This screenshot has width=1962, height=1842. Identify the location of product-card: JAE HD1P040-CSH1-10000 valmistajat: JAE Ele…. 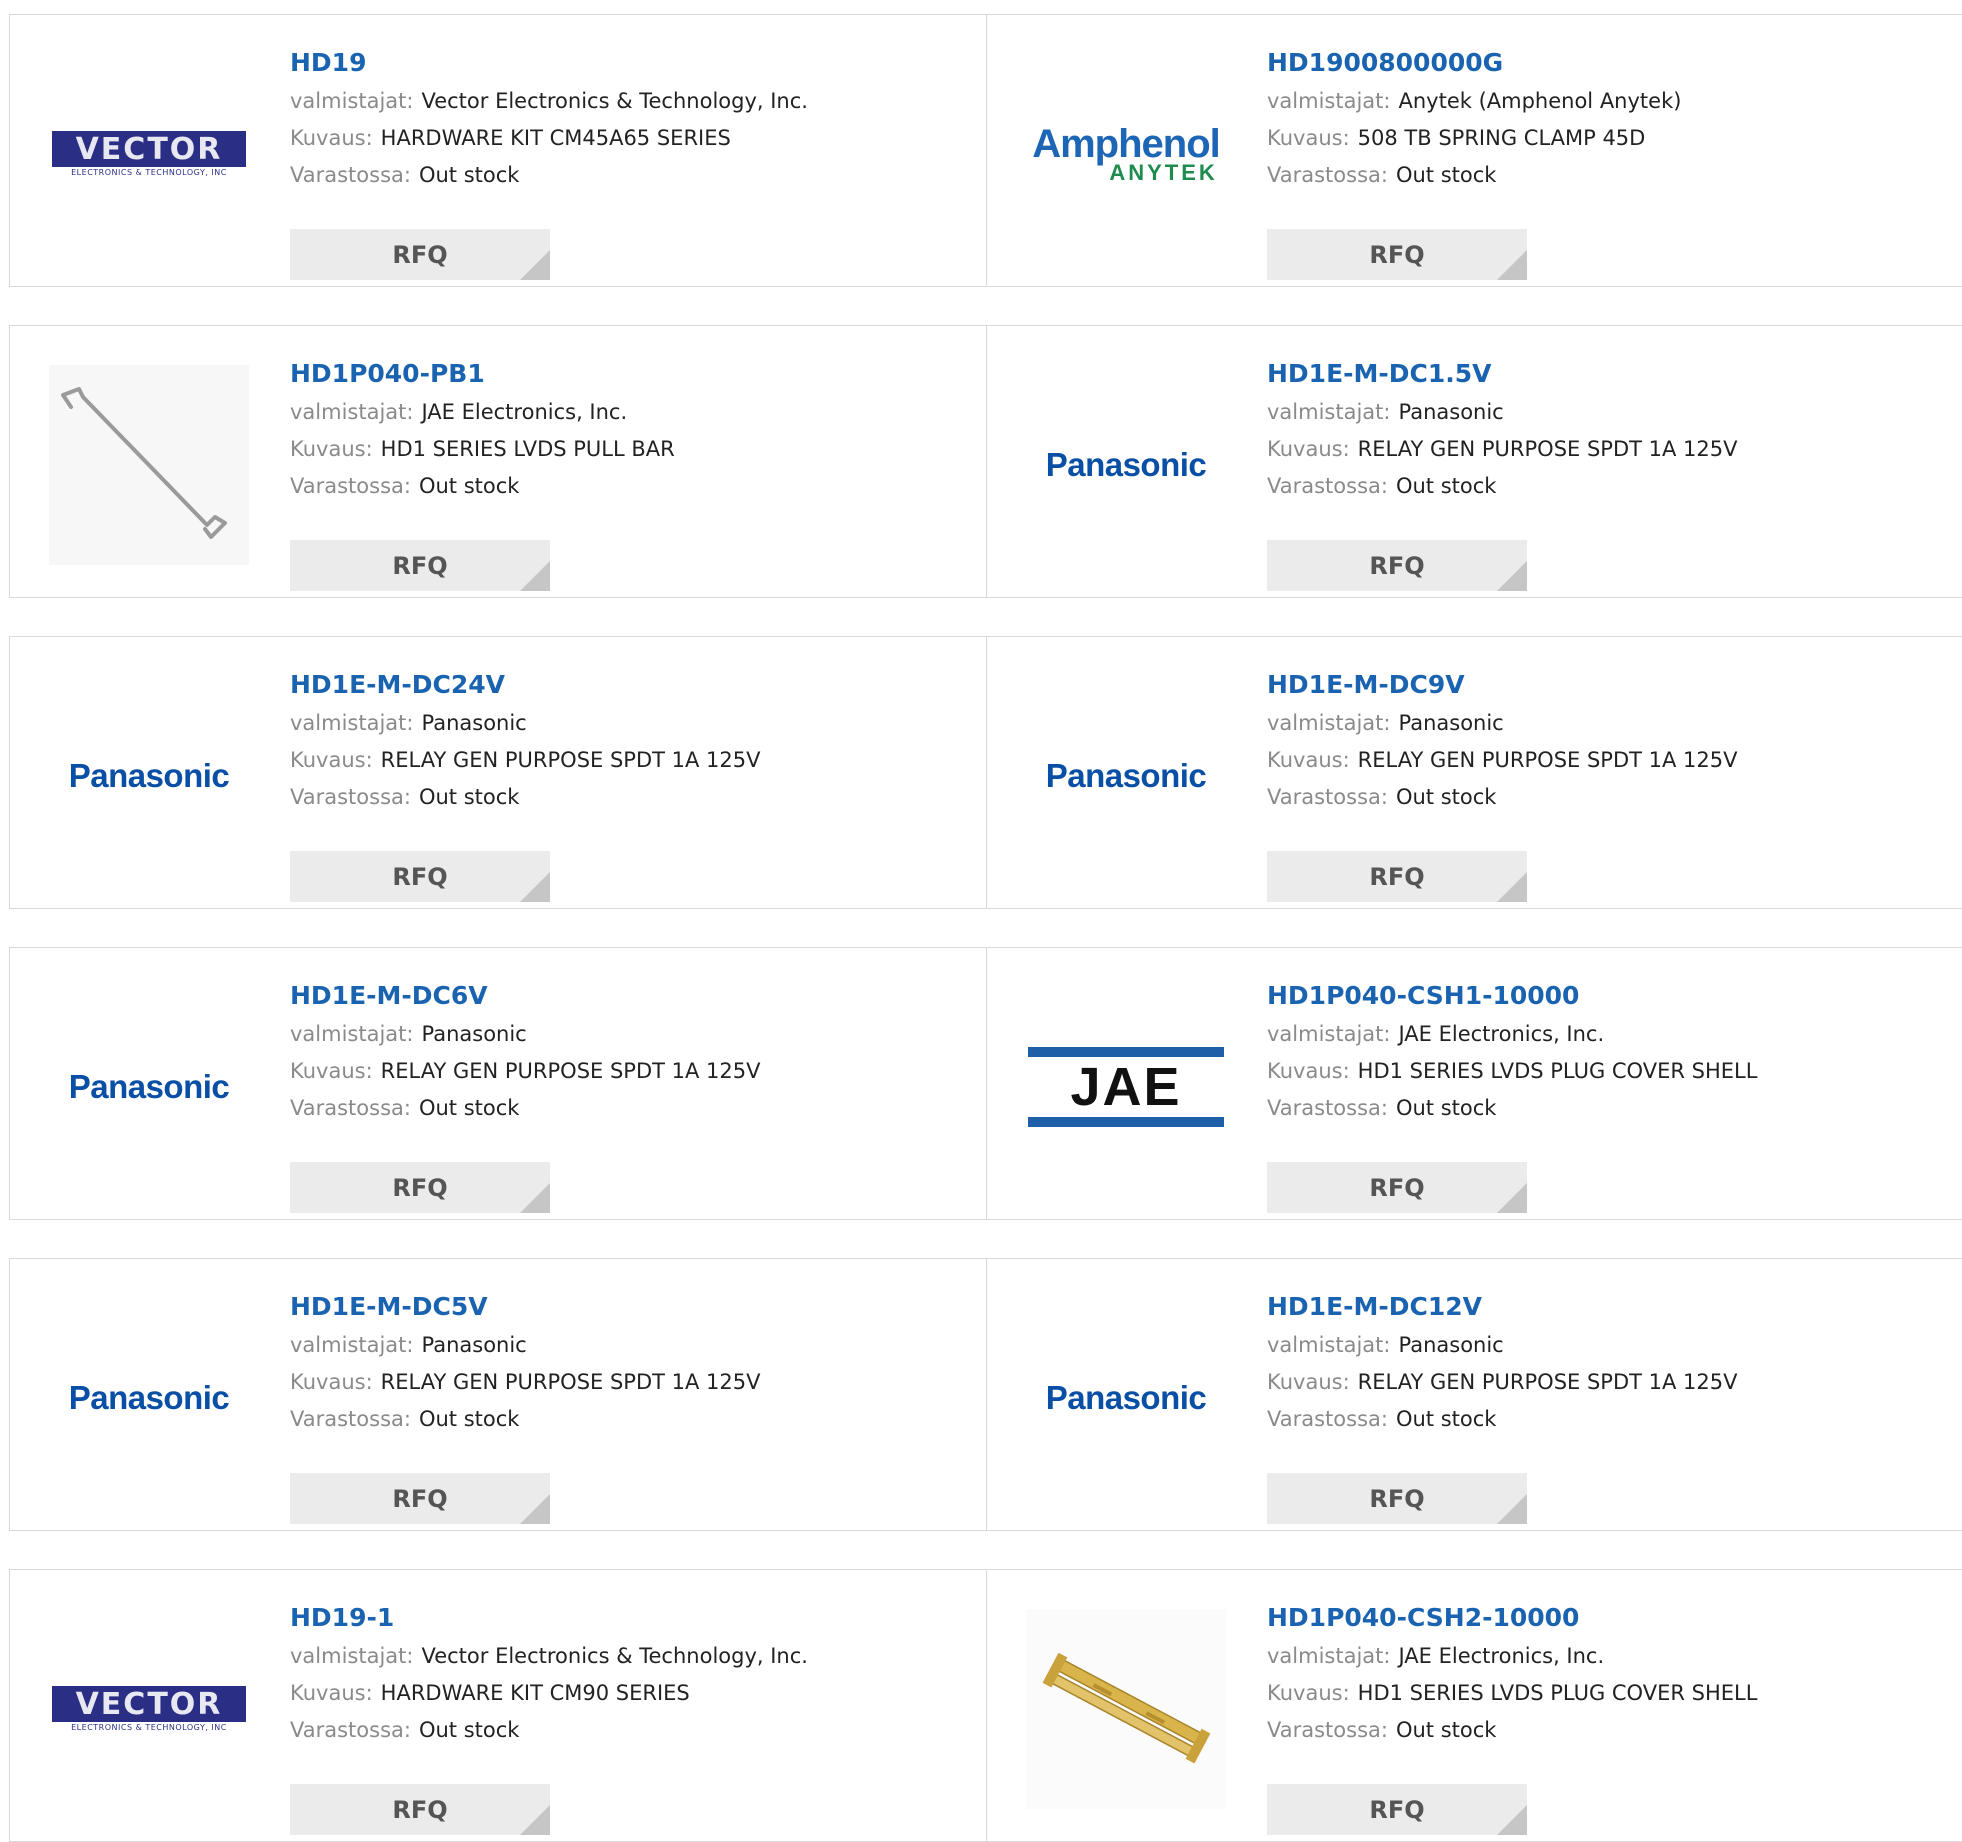
(1474, 1083).